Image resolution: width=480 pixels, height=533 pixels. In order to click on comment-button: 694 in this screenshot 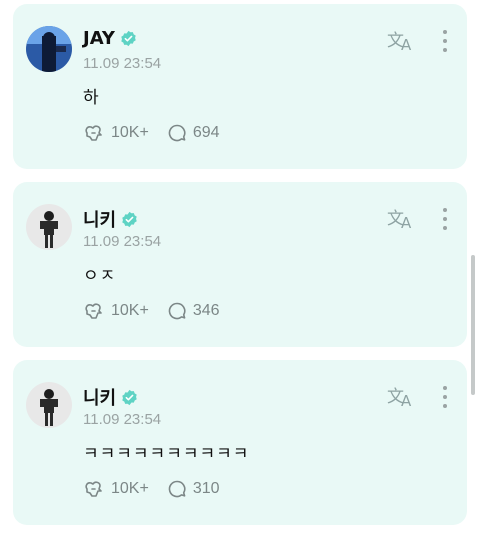, I will do `click(193, 133)`.